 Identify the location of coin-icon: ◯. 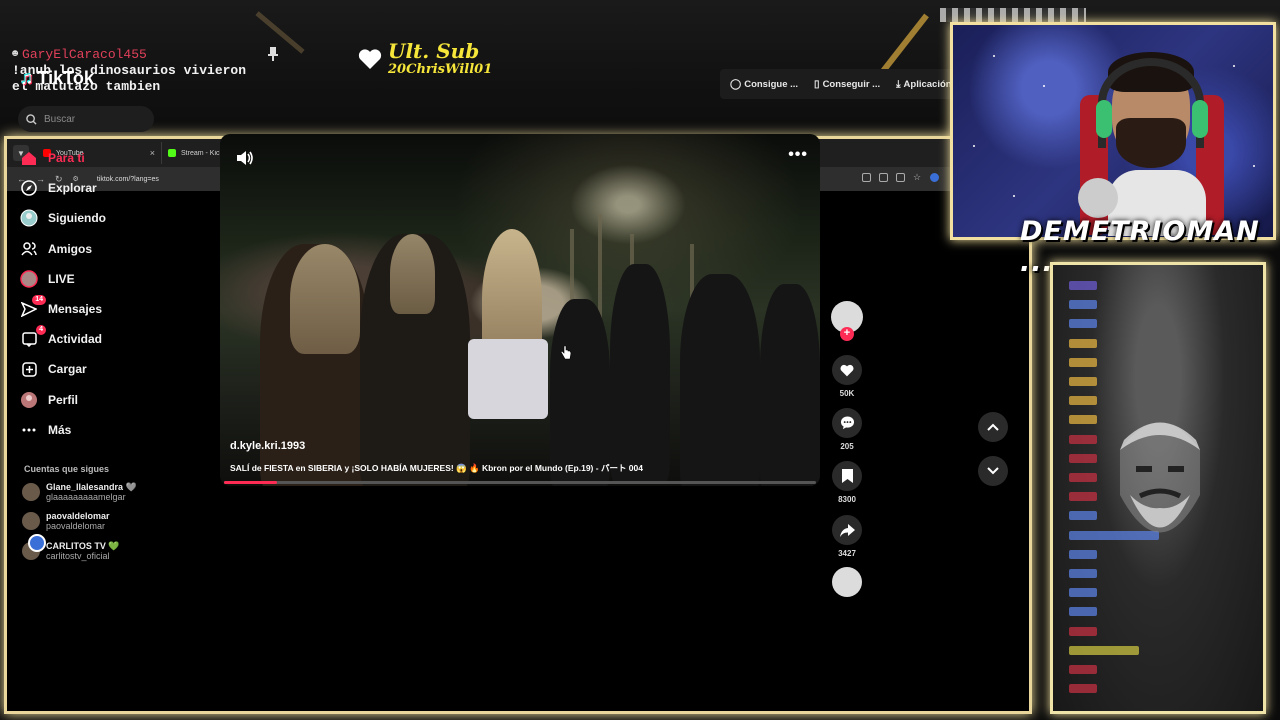
(736, 84).